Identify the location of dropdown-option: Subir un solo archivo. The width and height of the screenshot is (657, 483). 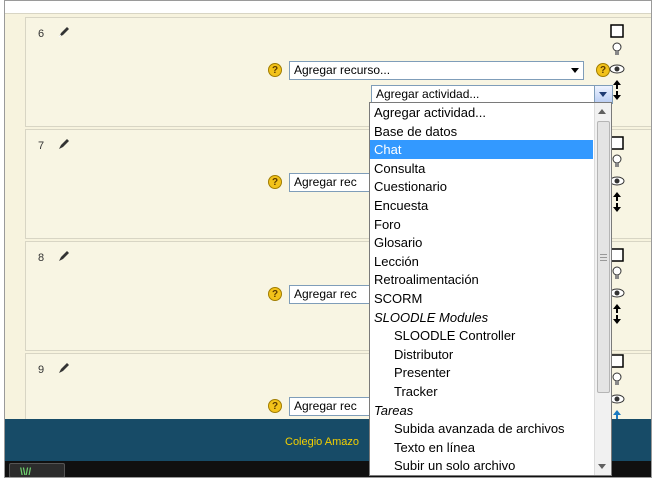
(481, 465).